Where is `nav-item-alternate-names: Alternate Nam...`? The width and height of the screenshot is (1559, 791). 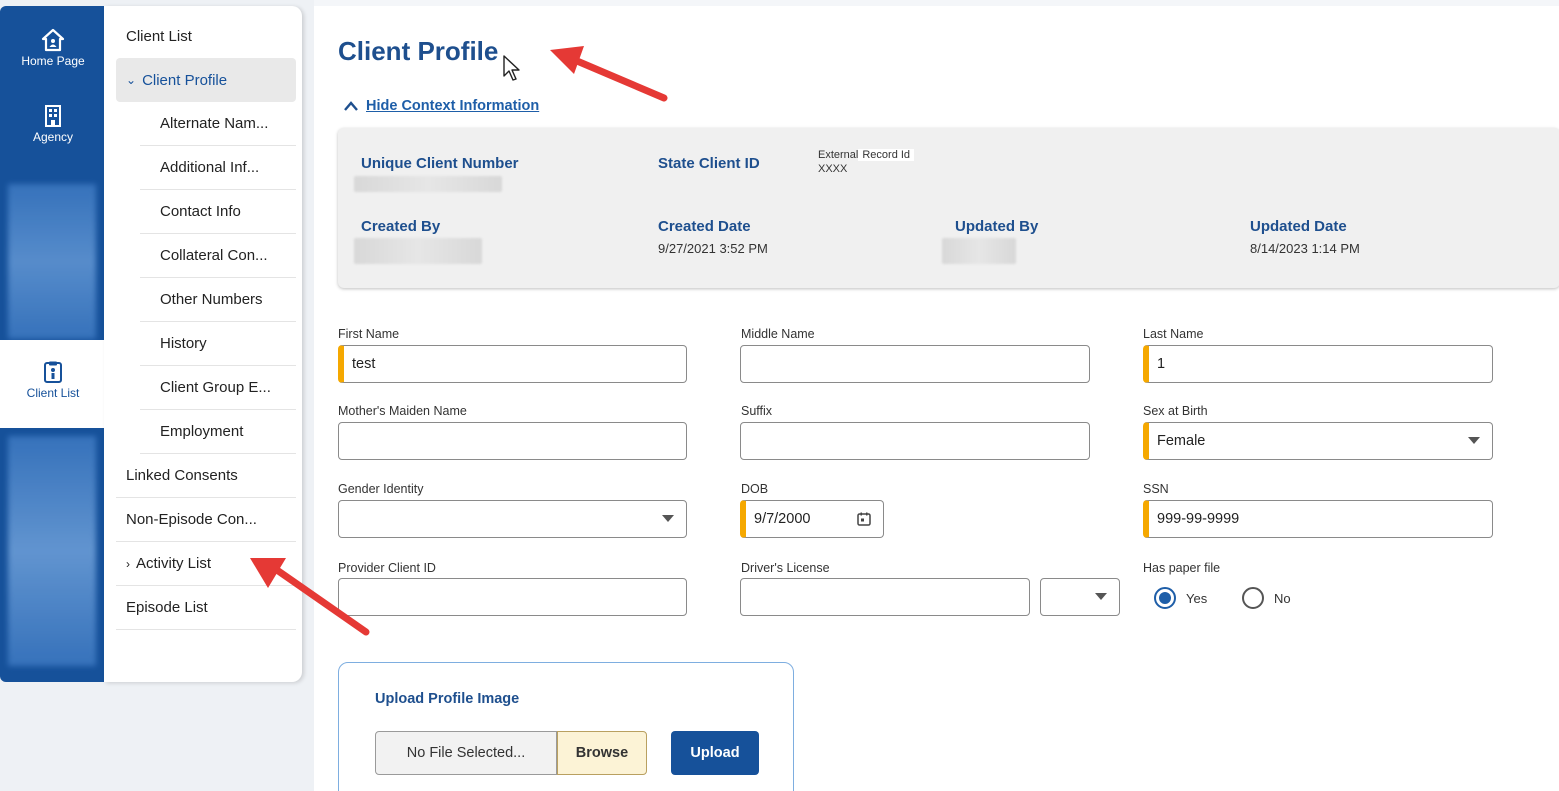
nav-item-alternate-names: Alternate Nam... is located at coordinates (218, 124).